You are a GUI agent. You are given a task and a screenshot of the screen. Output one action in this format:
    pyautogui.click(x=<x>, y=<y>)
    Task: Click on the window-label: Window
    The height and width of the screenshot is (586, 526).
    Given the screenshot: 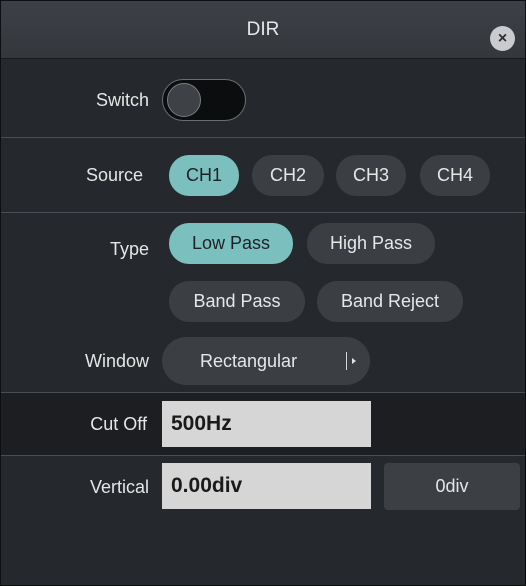 What is the action you would take?
    pyautogui.click(x=116, y=361)
    